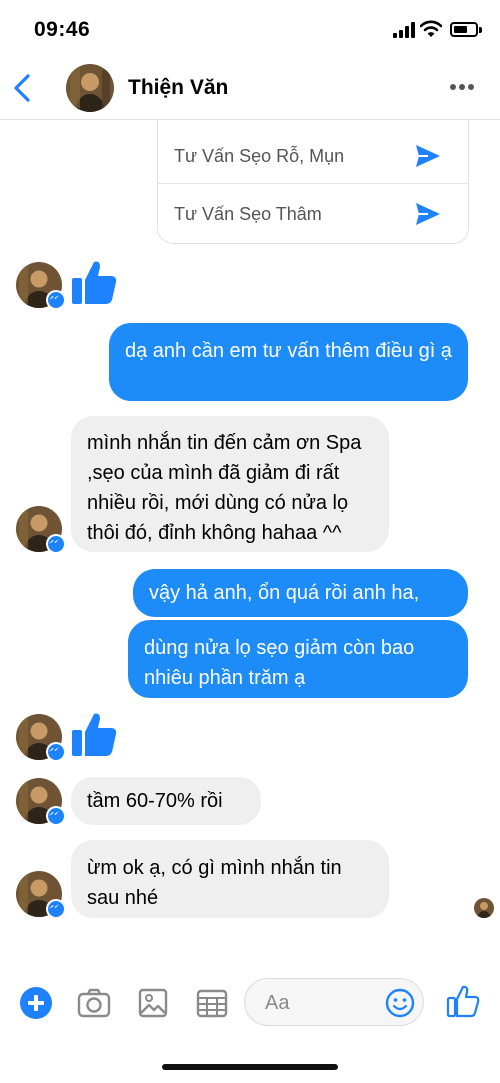 This screenshot has height=1083, width=500. I want to click on quick-reply-card: Tư Vấn Sẹo Rỗ, Mụn Tư Vấn Sẹo Thâm, so click(313, 182).